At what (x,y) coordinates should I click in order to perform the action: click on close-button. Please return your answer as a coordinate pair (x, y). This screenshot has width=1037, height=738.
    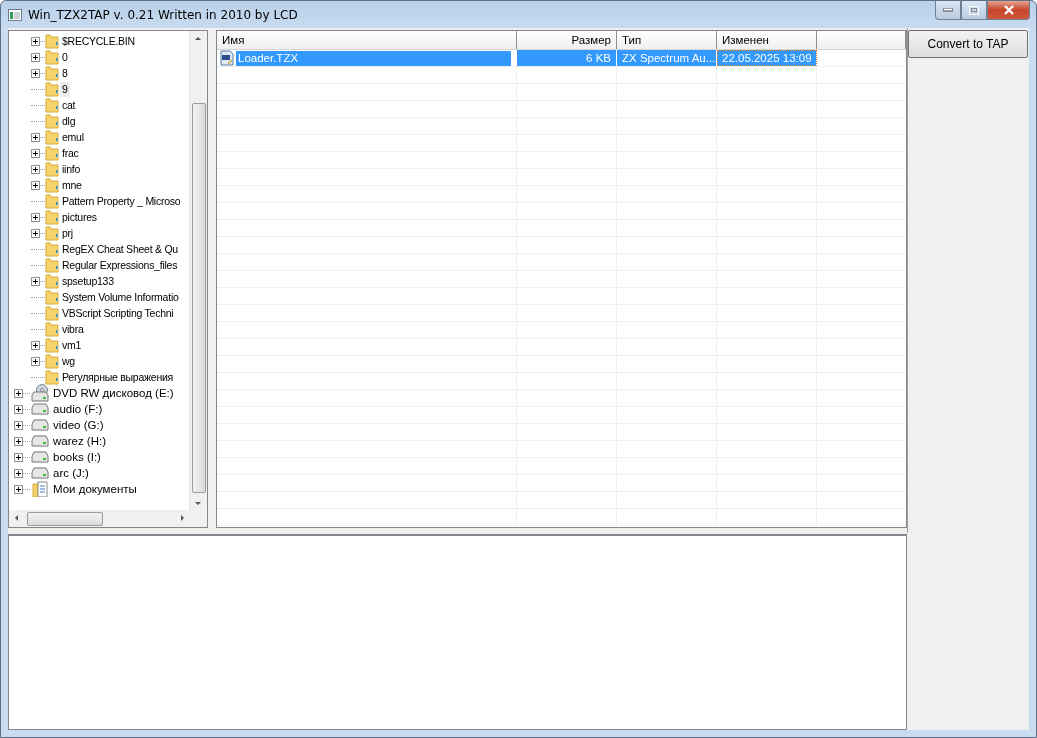
    Looking at the image, I should click on (1008, 10).